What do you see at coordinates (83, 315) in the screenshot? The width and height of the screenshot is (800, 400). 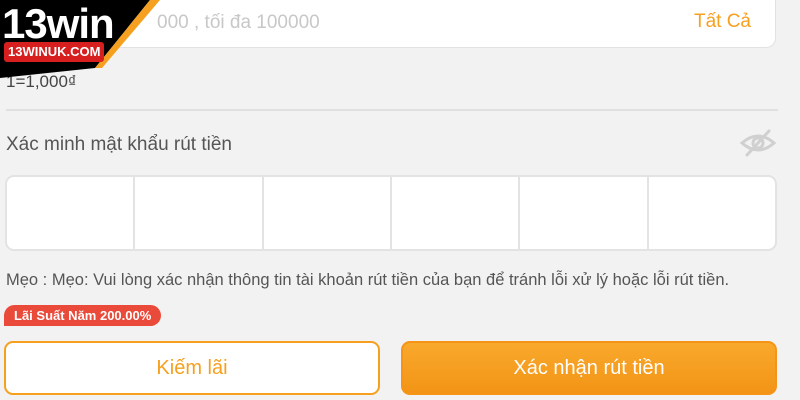 I see `interest-rate-badge: Lãi Suất Năm 200.00%` at bounding box center [83, 315].